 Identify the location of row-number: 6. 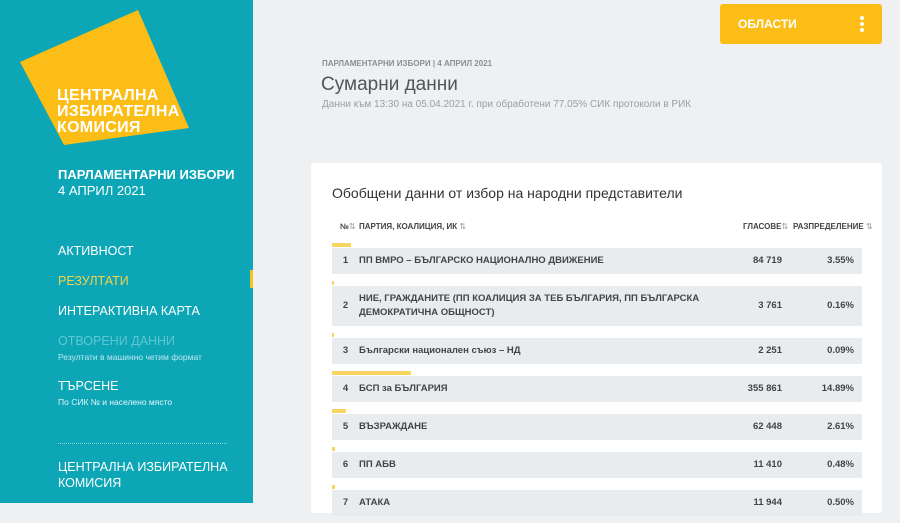
(345, 464).